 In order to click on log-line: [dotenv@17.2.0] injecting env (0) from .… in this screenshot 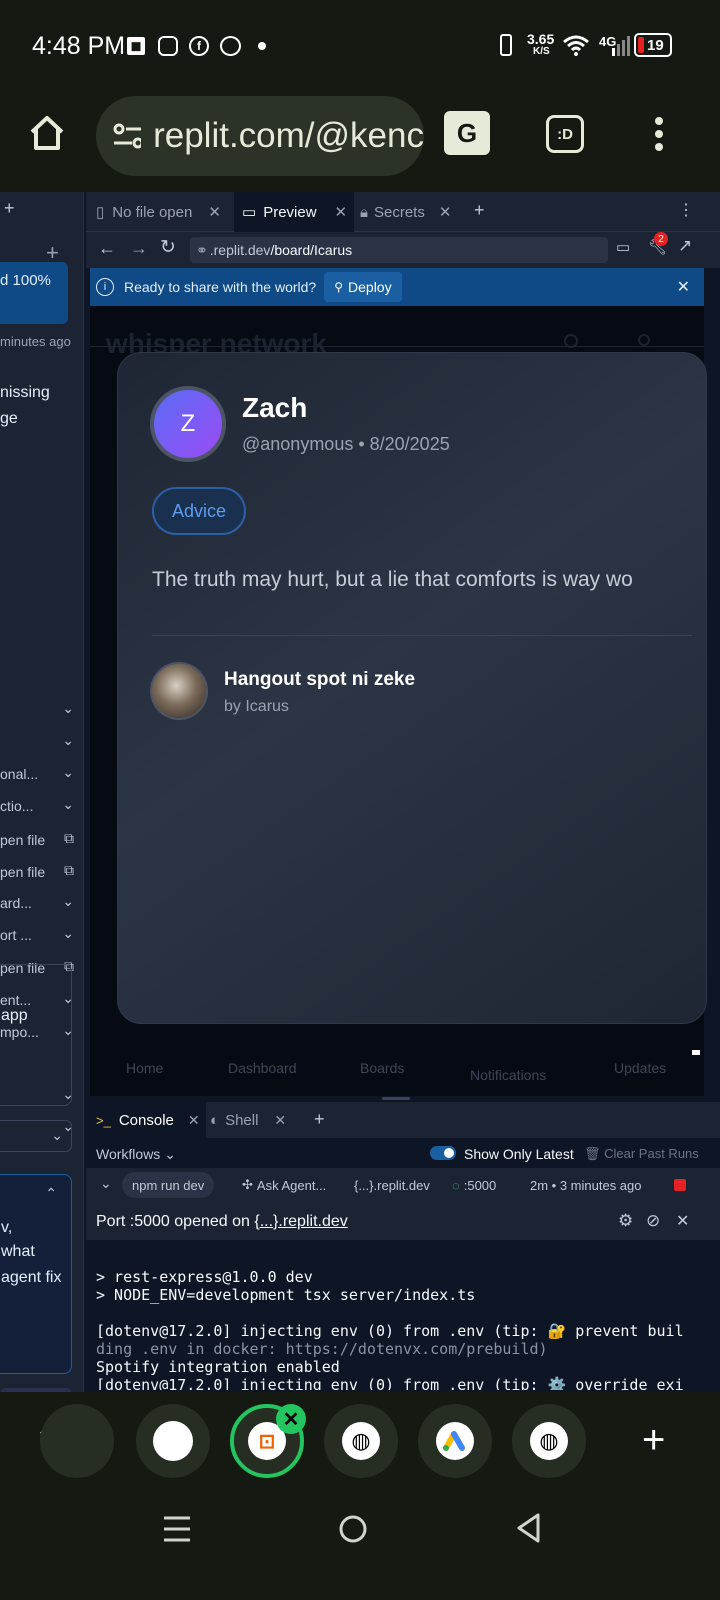, I will do `click(390, 1331)`.